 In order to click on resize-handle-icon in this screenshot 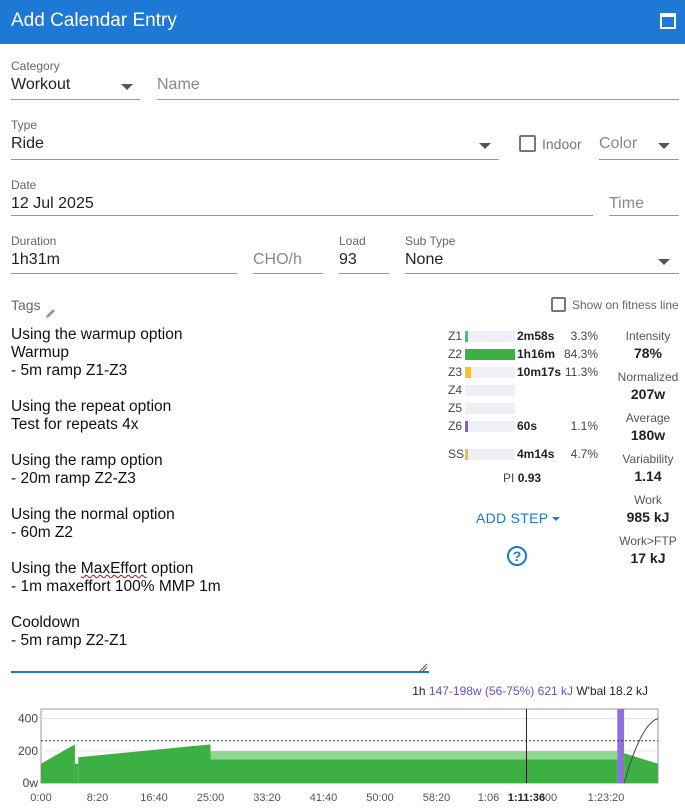, I will do `click(423, 667)`.